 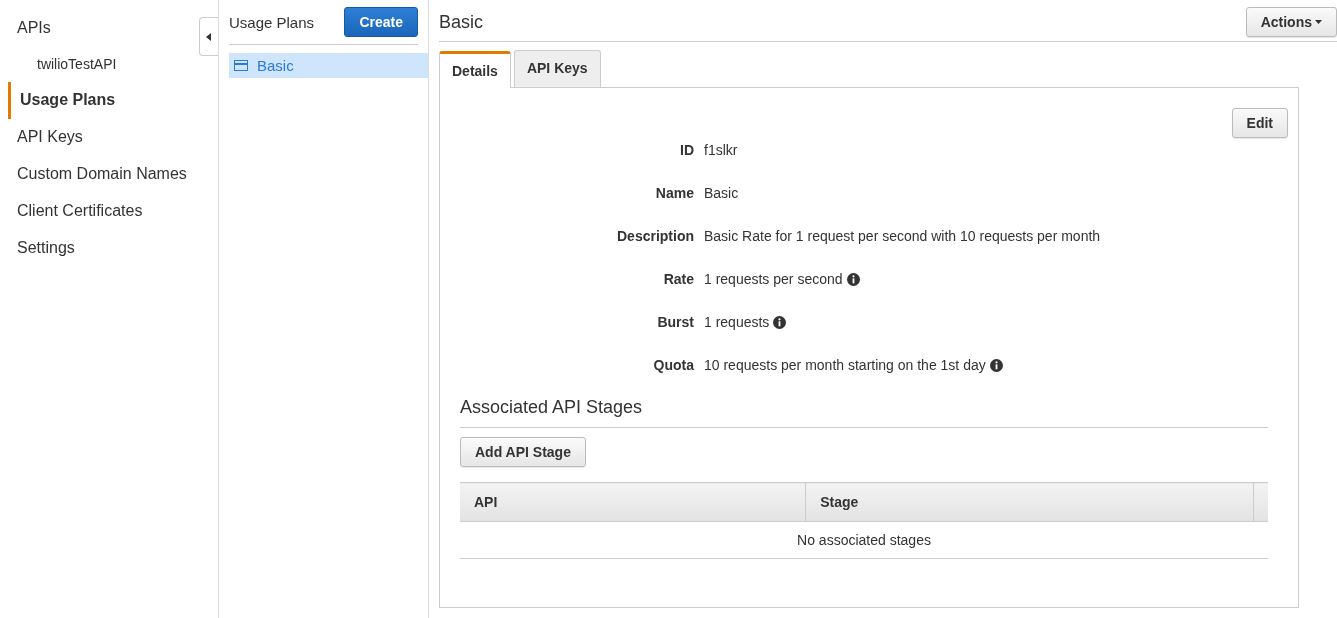 I want to click on panel-title: Usage Plans, so click(x=272, y=22).